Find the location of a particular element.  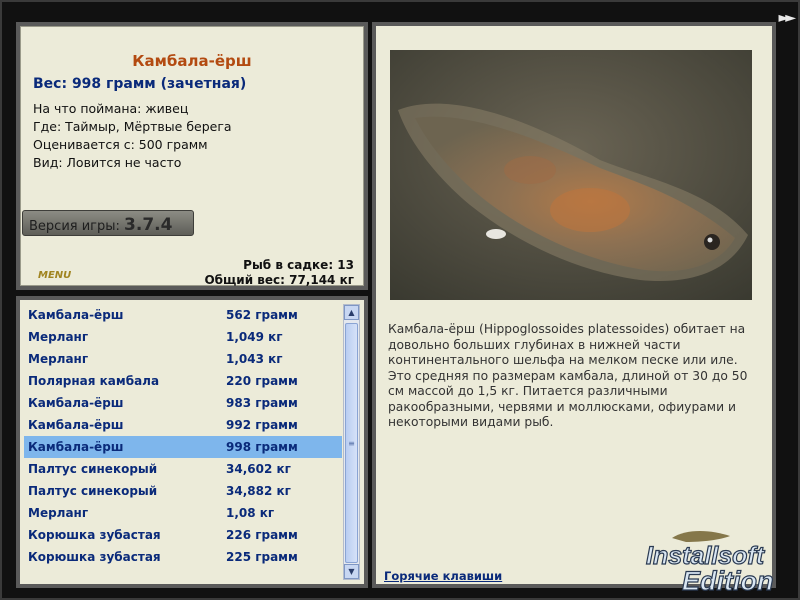

list-item: Мерланг 1,049 кг is located at coordinates (183, 337).